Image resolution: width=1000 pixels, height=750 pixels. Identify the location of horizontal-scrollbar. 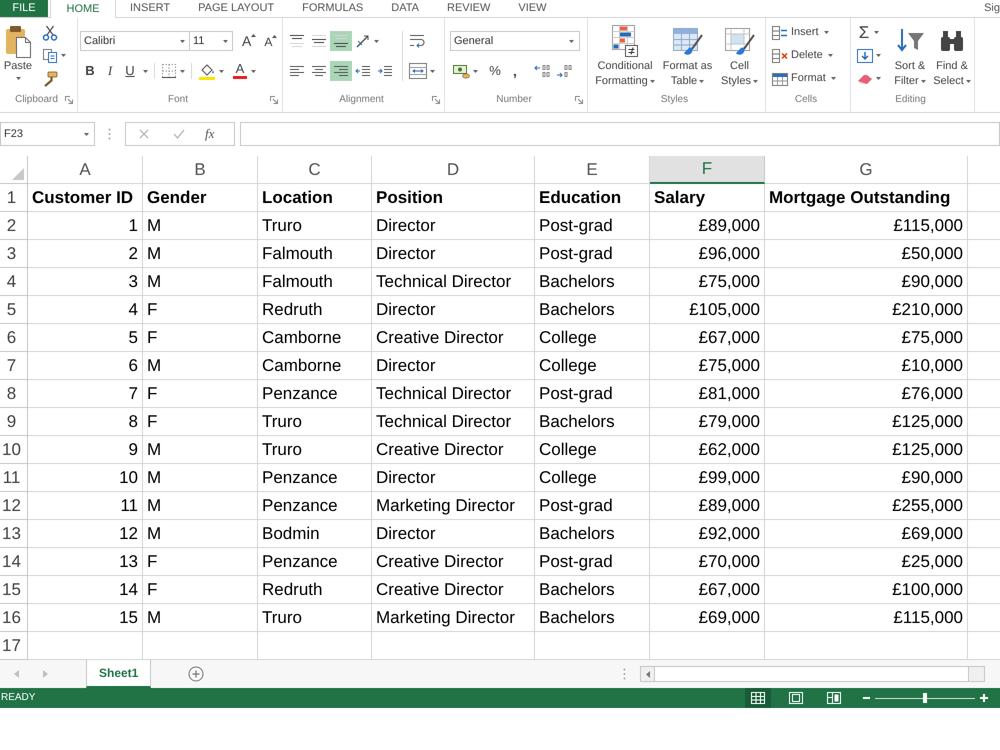
(812, 674).